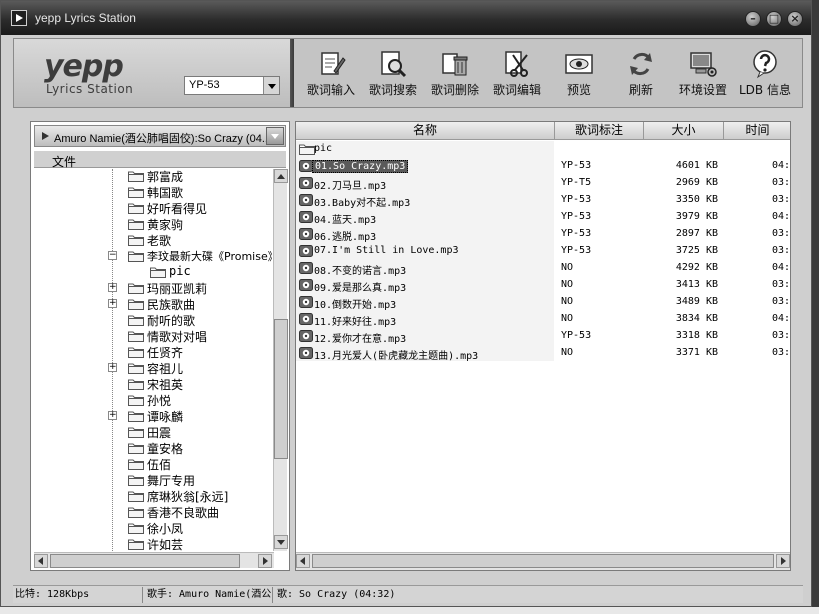  I want to click on tree-folder-item: 韩国歌, so click(153, 192).